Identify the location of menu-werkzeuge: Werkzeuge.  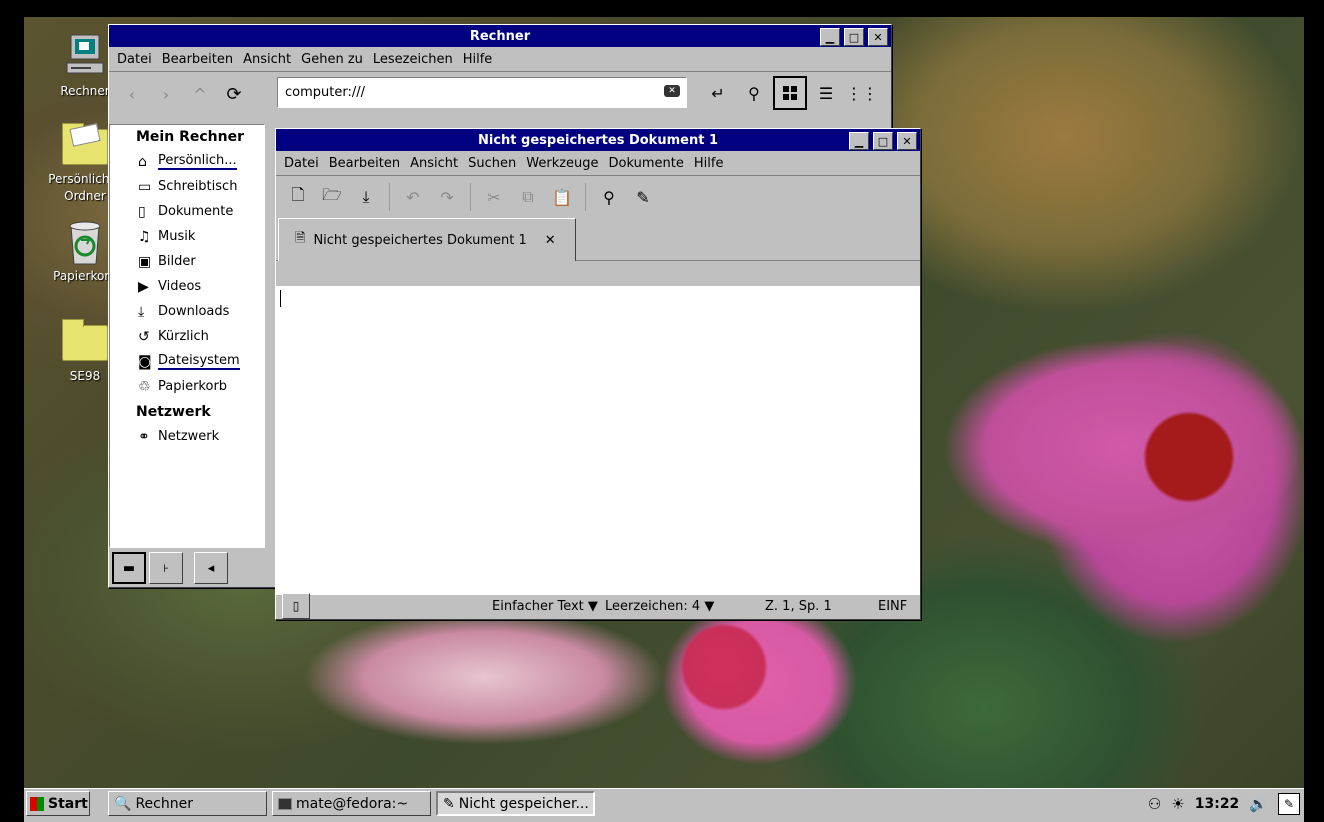
(562, 163).